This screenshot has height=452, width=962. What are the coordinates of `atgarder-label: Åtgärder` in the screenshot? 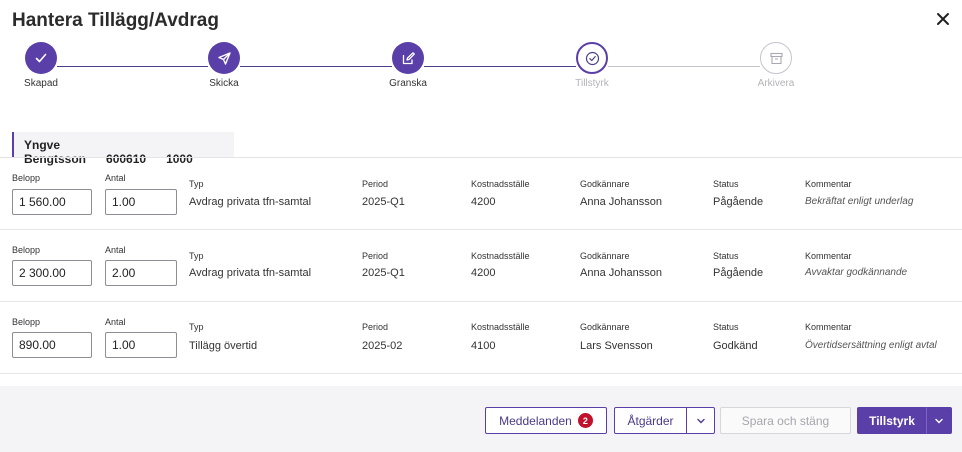 It's located at (650, 420).